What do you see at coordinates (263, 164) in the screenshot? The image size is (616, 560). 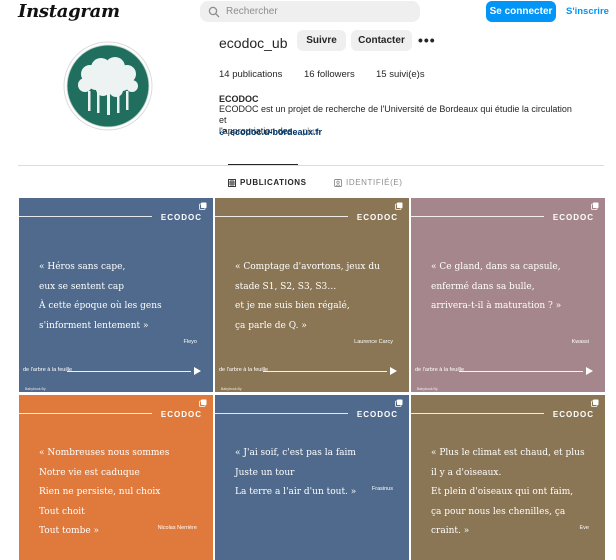 I see `active-tab-indicator` at bounding box center [263, 164].